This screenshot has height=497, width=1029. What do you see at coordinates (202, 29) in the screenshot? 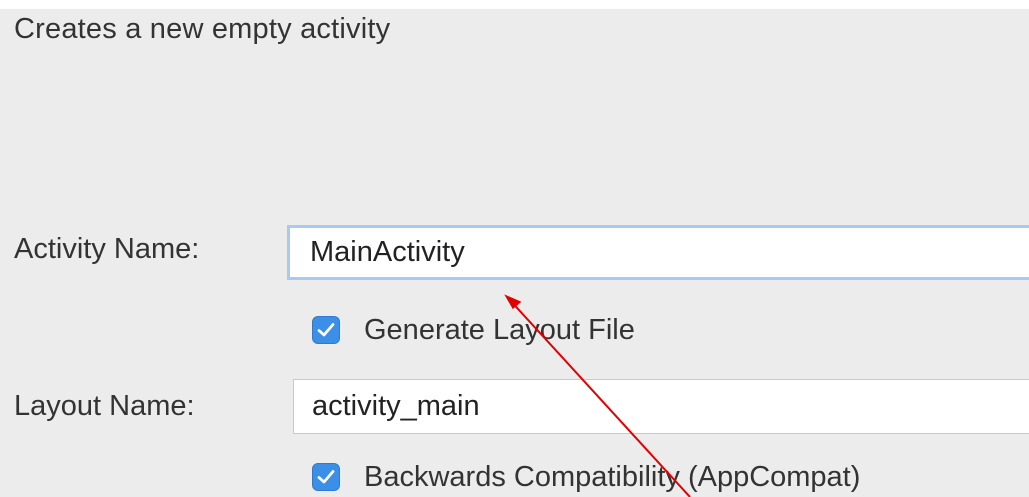
I see `template-description: Creates a new empty activity` at bounding box center [202, 29].